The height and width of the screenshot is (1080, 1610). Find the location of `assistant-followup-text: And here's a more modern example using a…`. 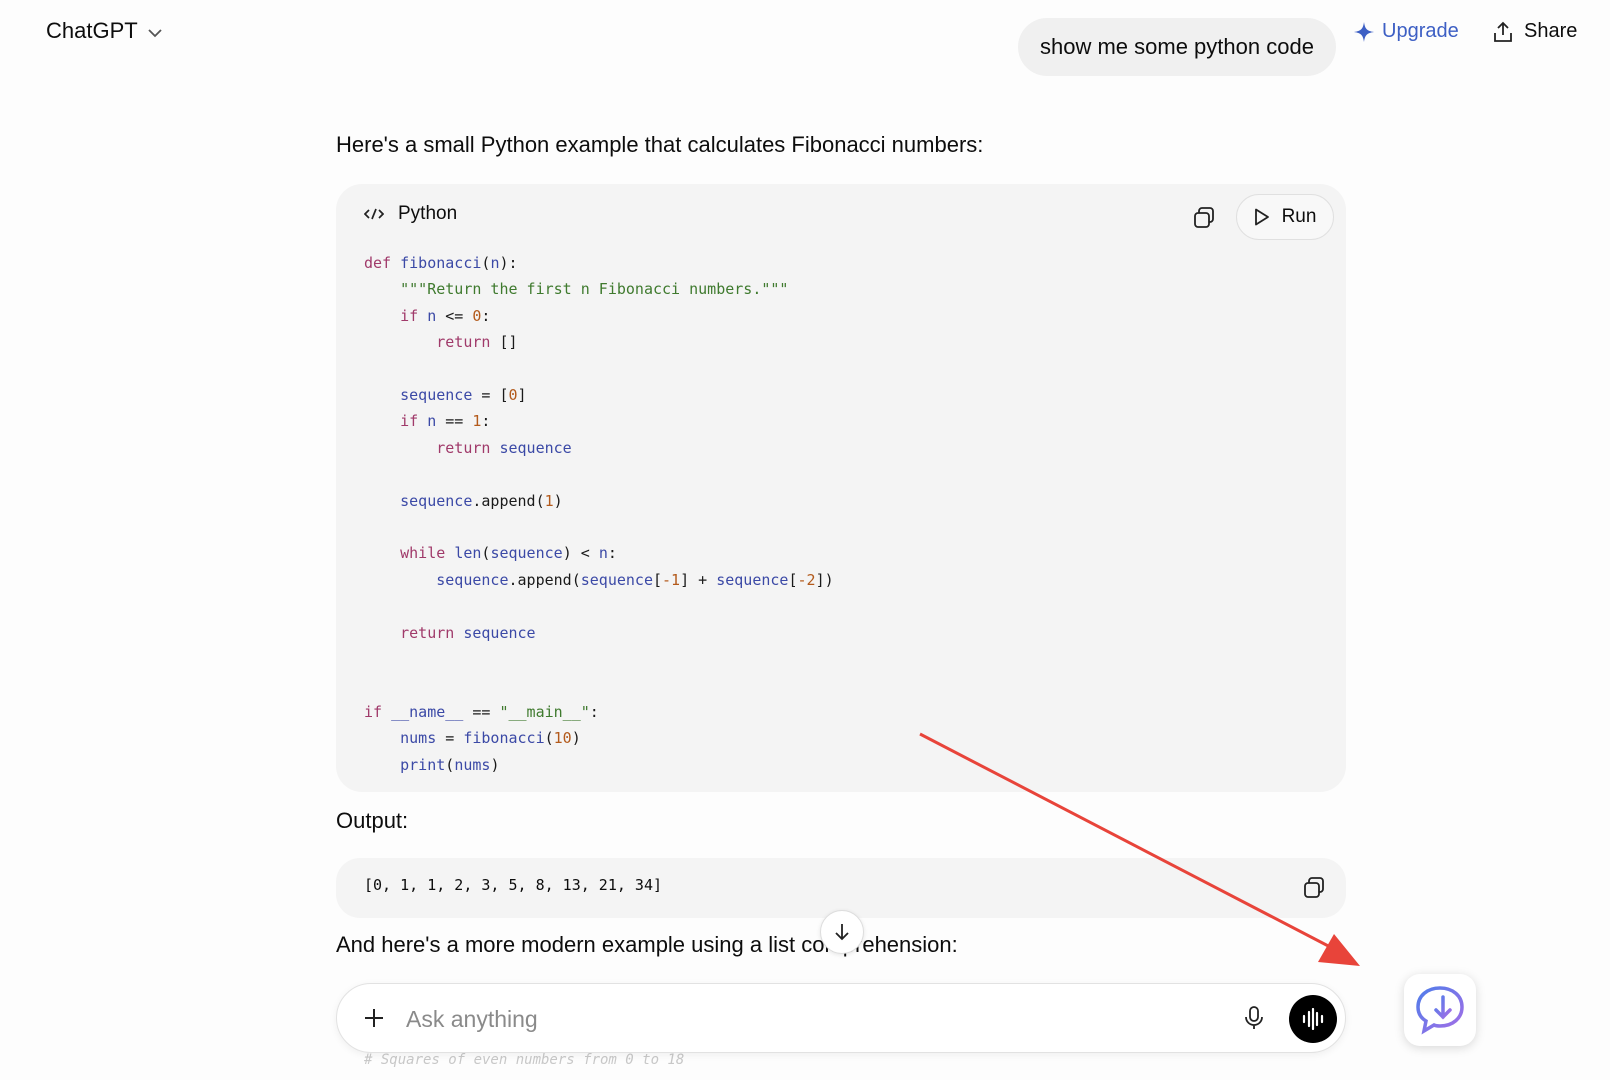

assistant-followup-text: And here's a more modern example using a… is located at coordinates (647, 944).